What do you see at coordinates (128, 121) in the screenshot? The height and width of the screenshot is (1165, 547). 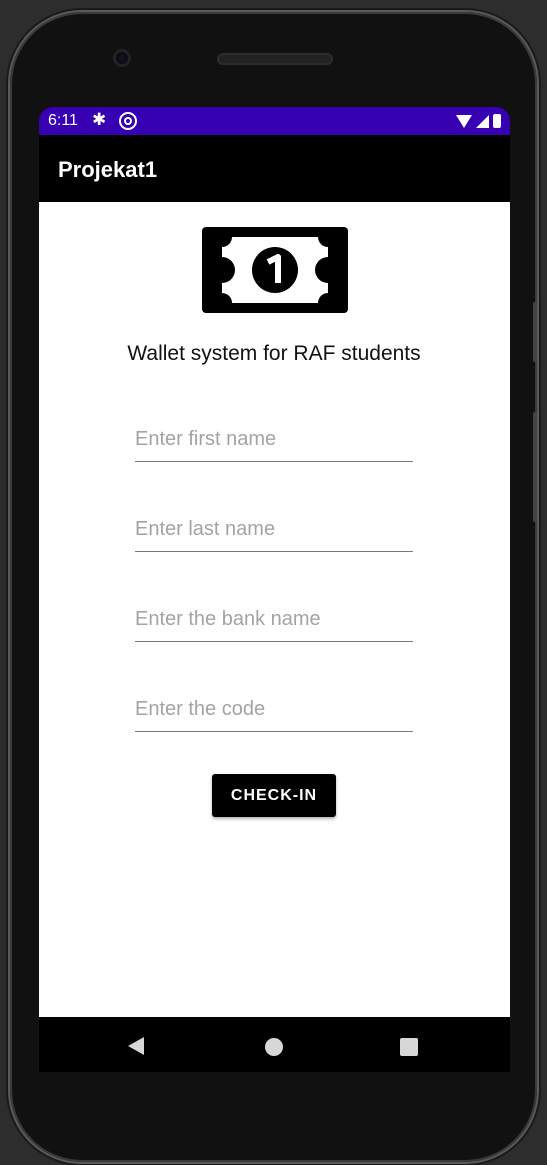 I see `do-not-disturb-icon` at bounding box center [128, 121].